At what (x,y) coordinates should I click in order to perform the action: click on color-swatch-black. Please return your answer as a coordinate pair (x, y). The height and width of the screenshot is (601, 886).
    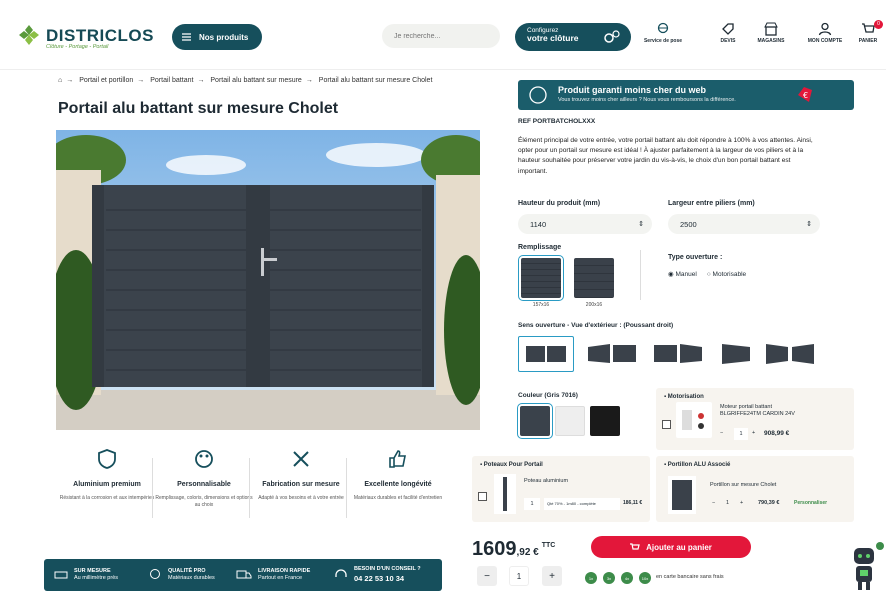
    Looking at the image, I should click on (605, 421).